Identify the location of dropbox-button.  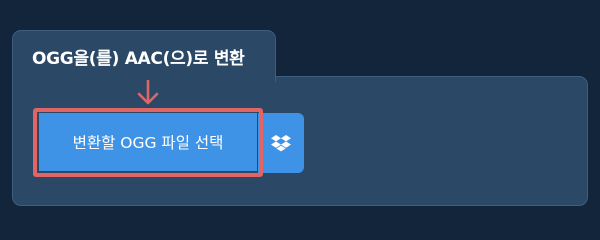
(281, 143).